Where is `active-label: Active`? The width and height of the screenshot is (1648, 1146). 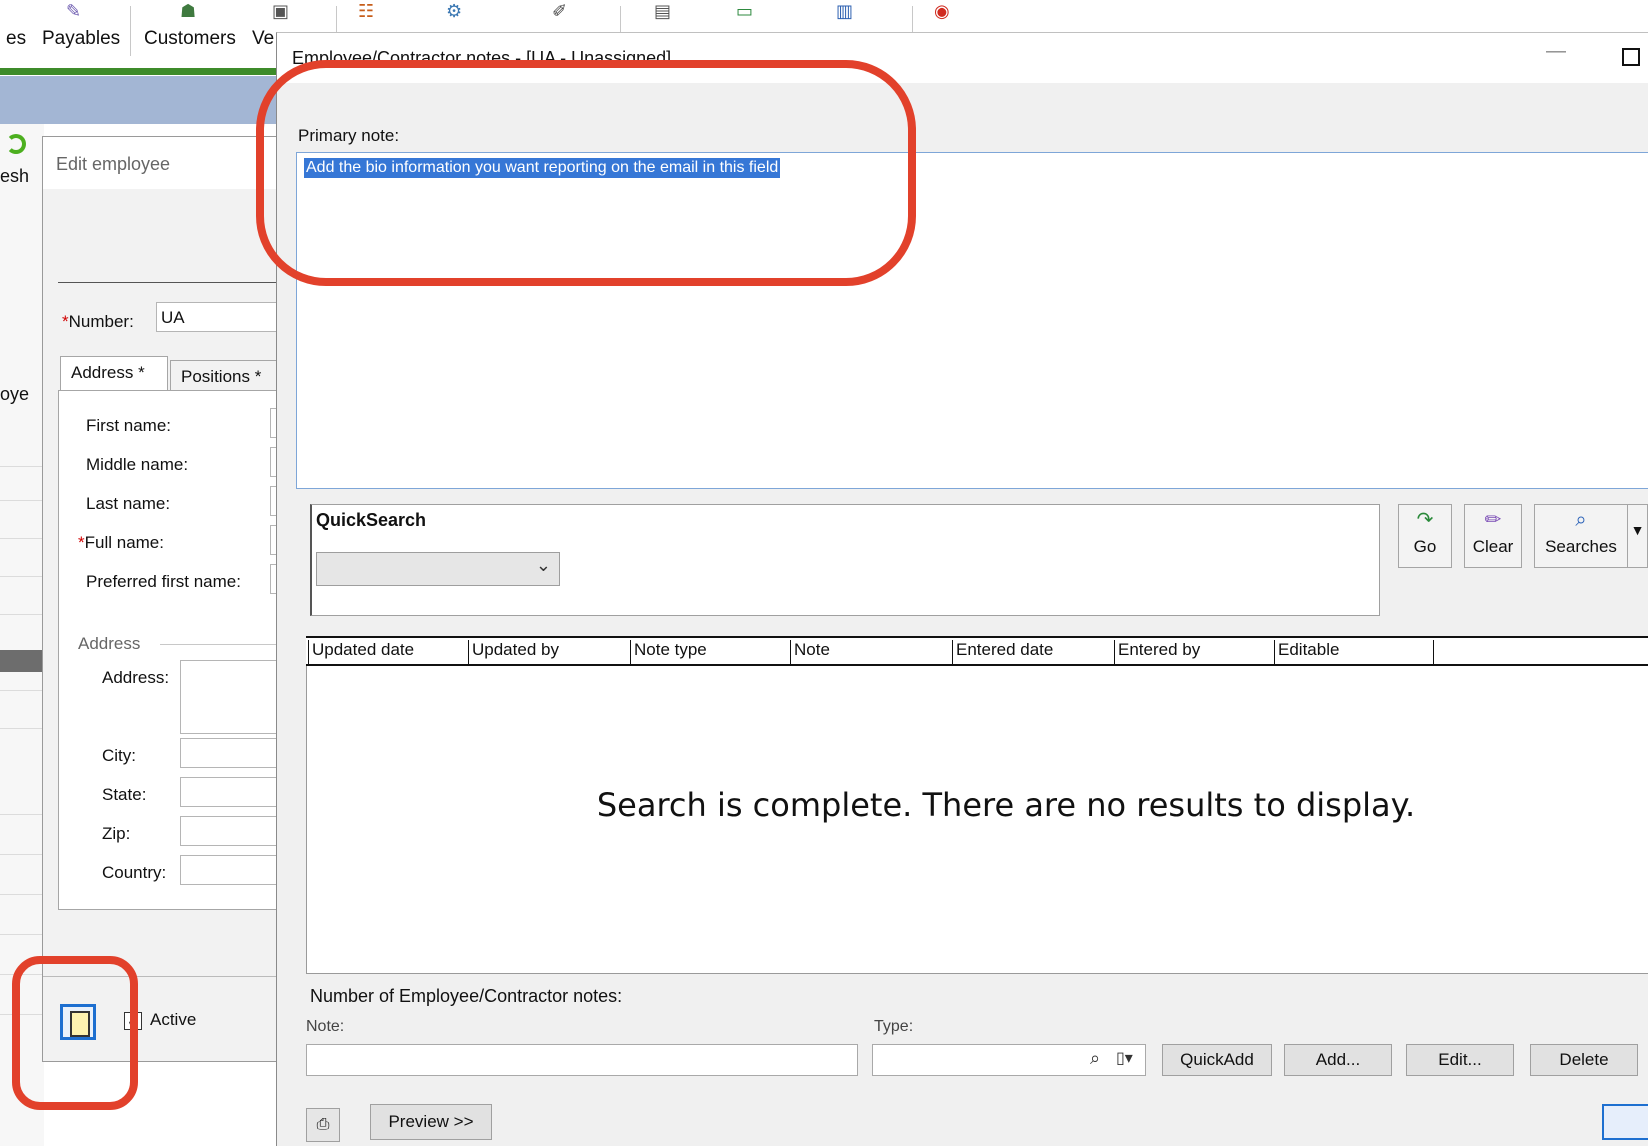
active-label: Active is located at coordinates (173, 1019).